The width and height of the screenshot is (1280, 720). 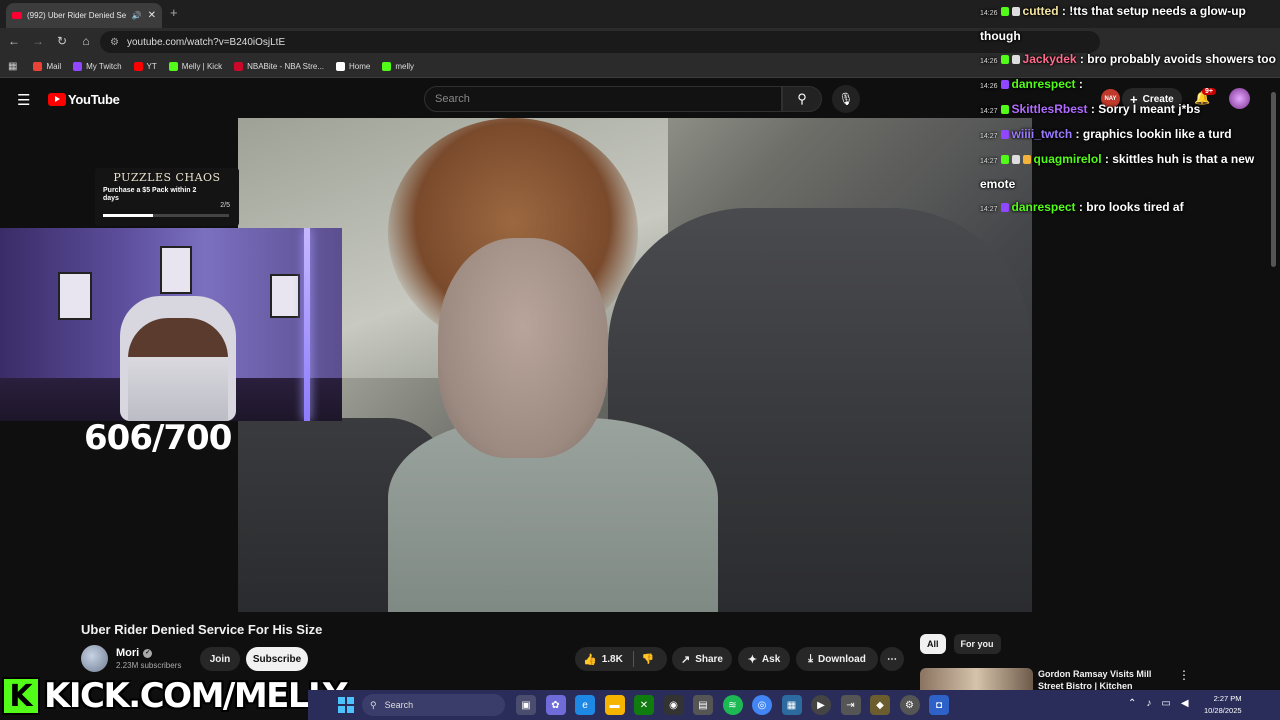 I want to click on chat-timestamp: 14:26, so click(x=989, y=61).